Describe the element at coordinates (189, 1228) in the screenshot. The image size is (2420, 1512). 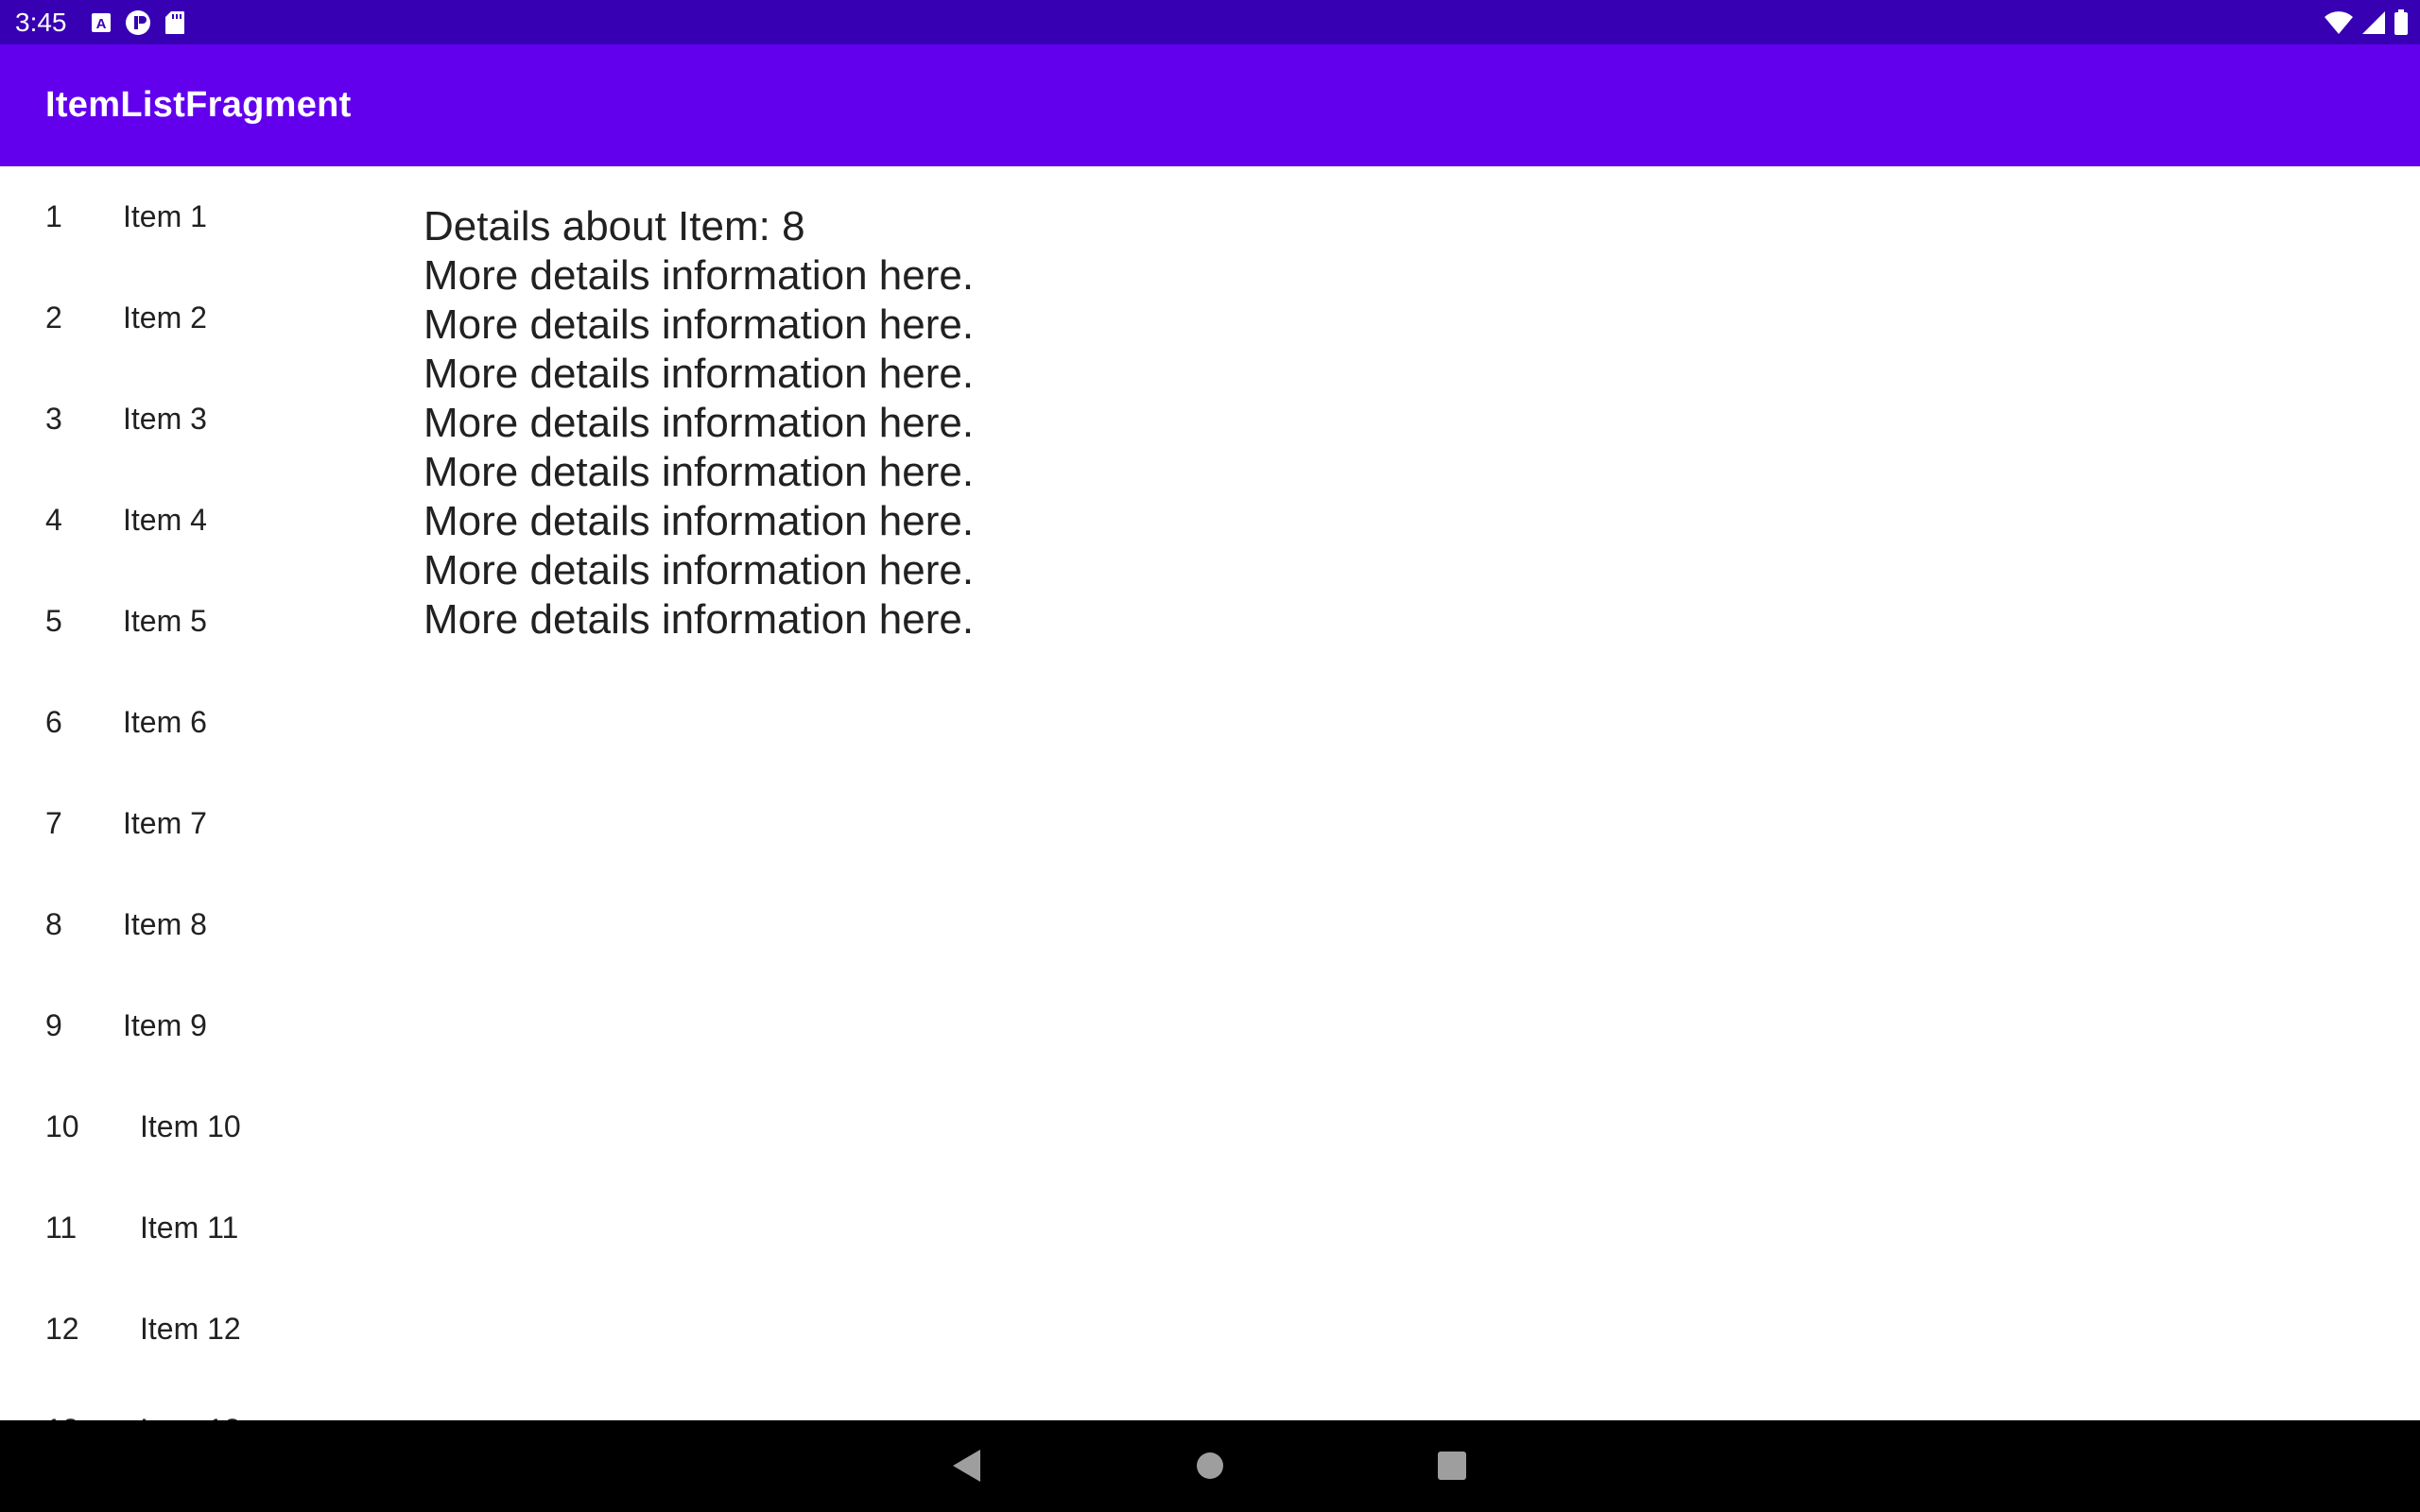
I see `item-label: Item 11` at that location.